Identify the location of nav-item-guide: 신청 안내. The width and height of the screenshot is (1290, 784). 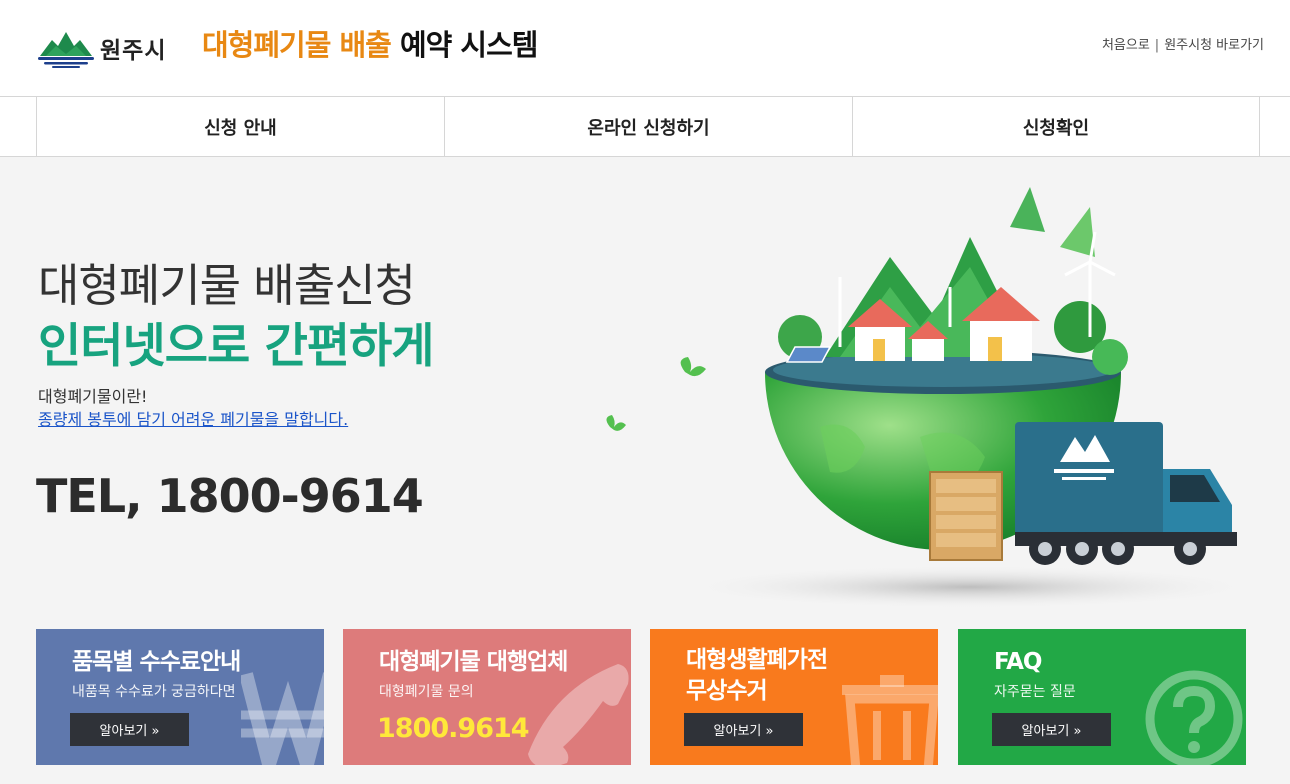
(240, 126).